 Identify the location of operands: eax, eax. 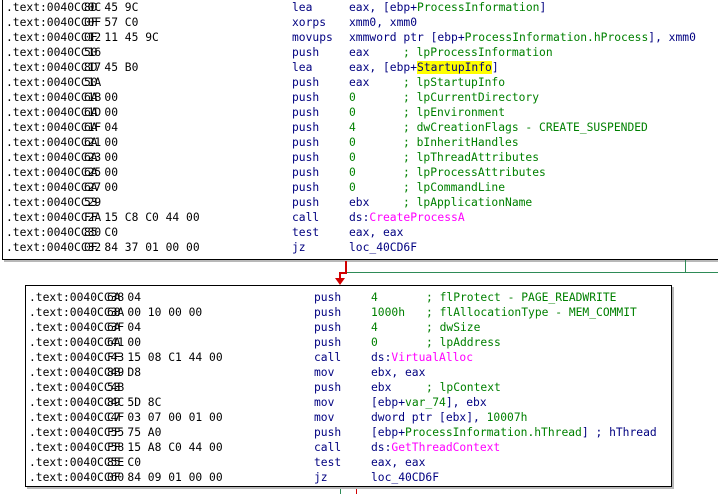
(376, 232).